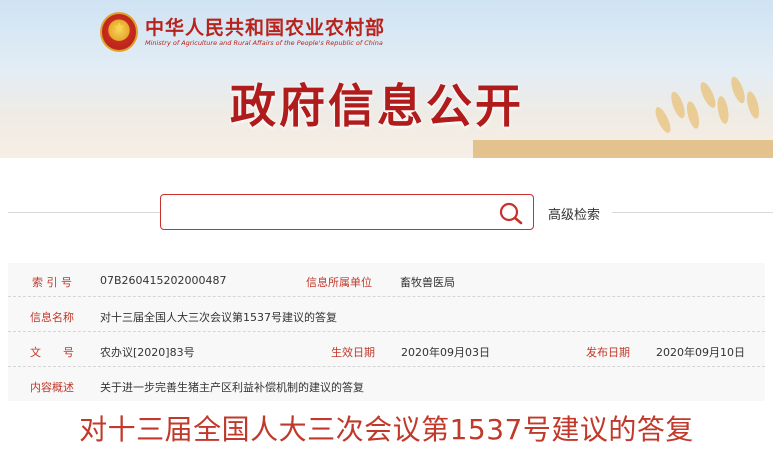  What do you see at coordinates (427, 282) in the screenshot?
I see `dept-value: 畜牧兽医局` at bounding box center [427, 282].